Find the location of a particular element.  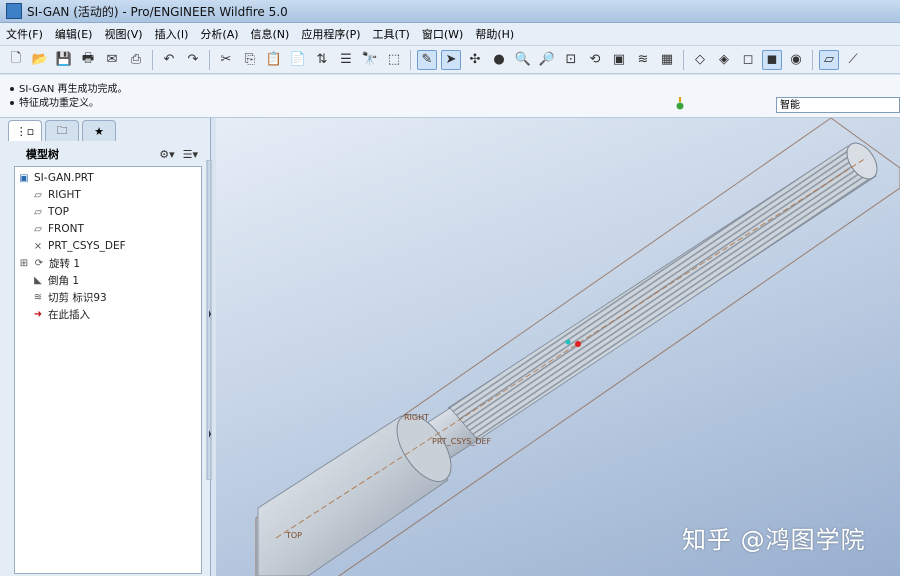

status-light-icon is located at coordinates (680, 103).